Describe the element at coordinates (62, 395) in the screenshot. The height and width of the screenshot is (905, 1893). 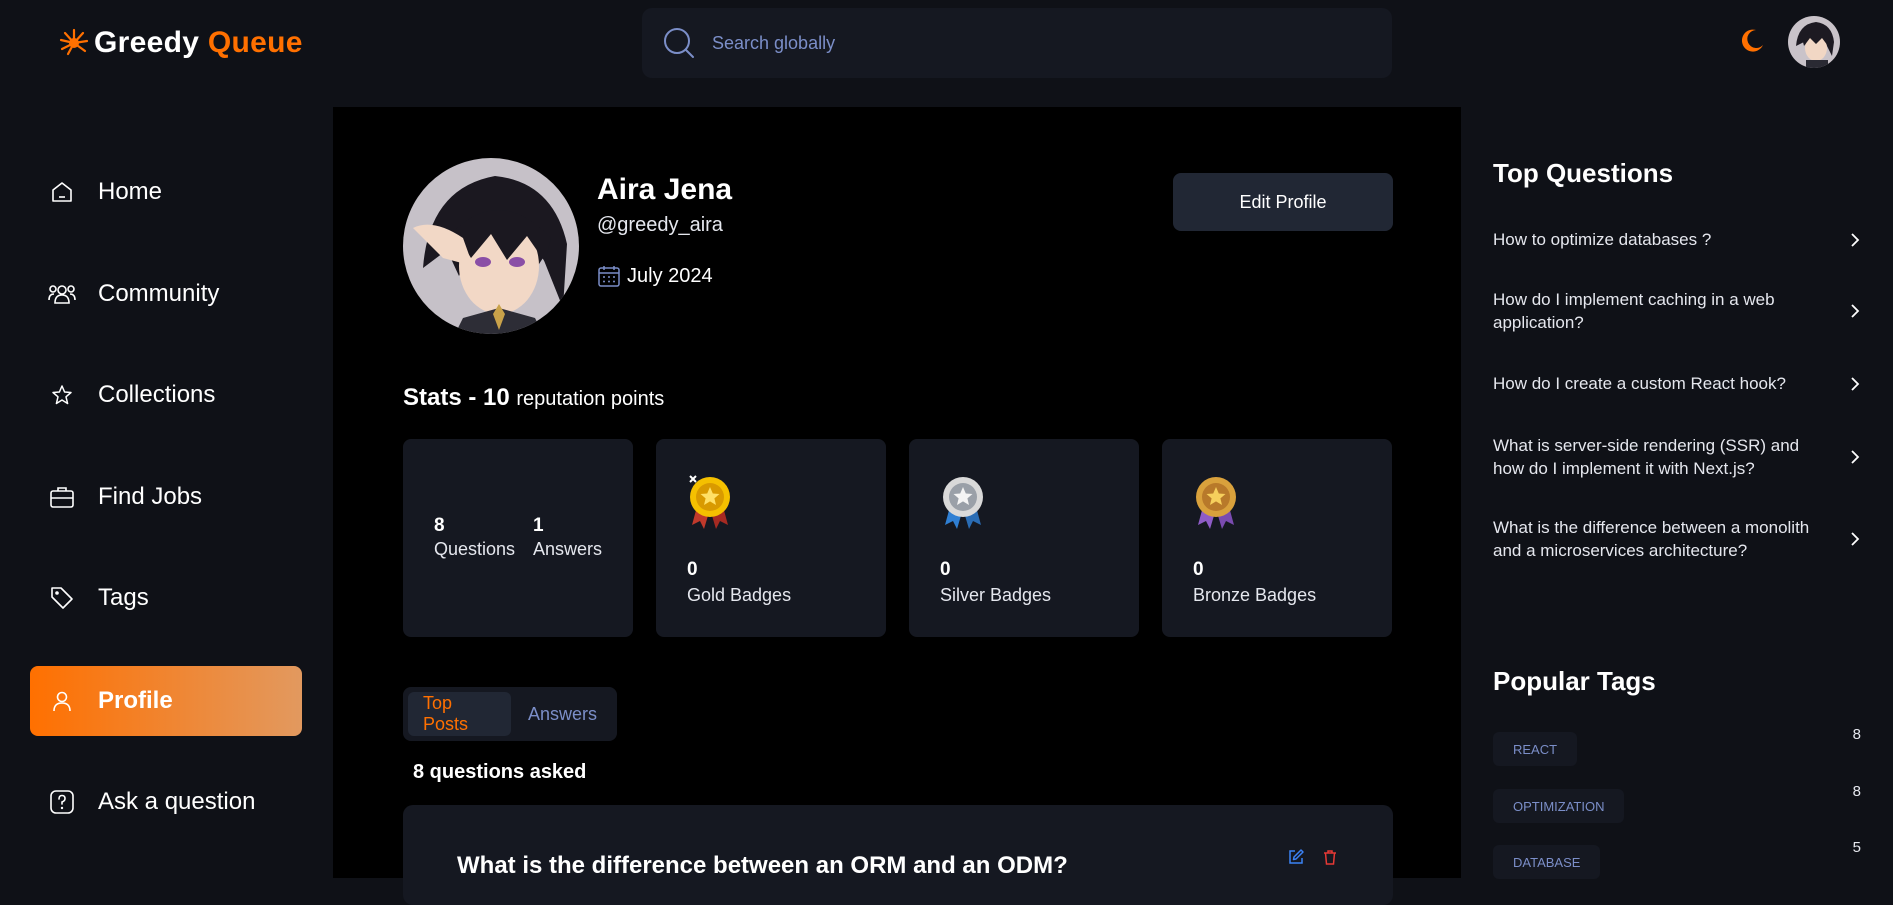
I see `star-icon` at that location.